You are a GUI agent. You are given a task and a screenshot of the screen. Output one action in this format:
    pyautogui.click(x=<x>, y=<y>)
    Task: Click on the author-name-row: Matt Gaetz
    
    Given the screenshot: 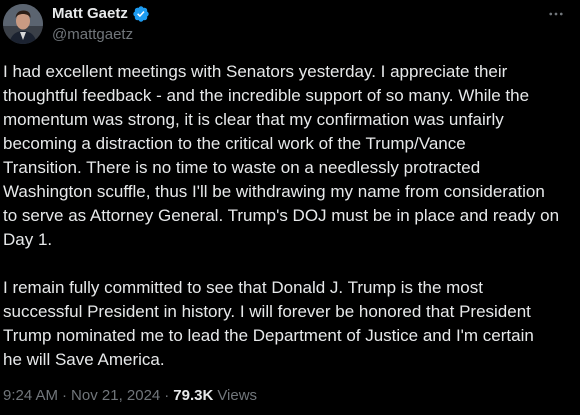 What is the action you would take?
    pyautogui.click(x=101, y=14)
    